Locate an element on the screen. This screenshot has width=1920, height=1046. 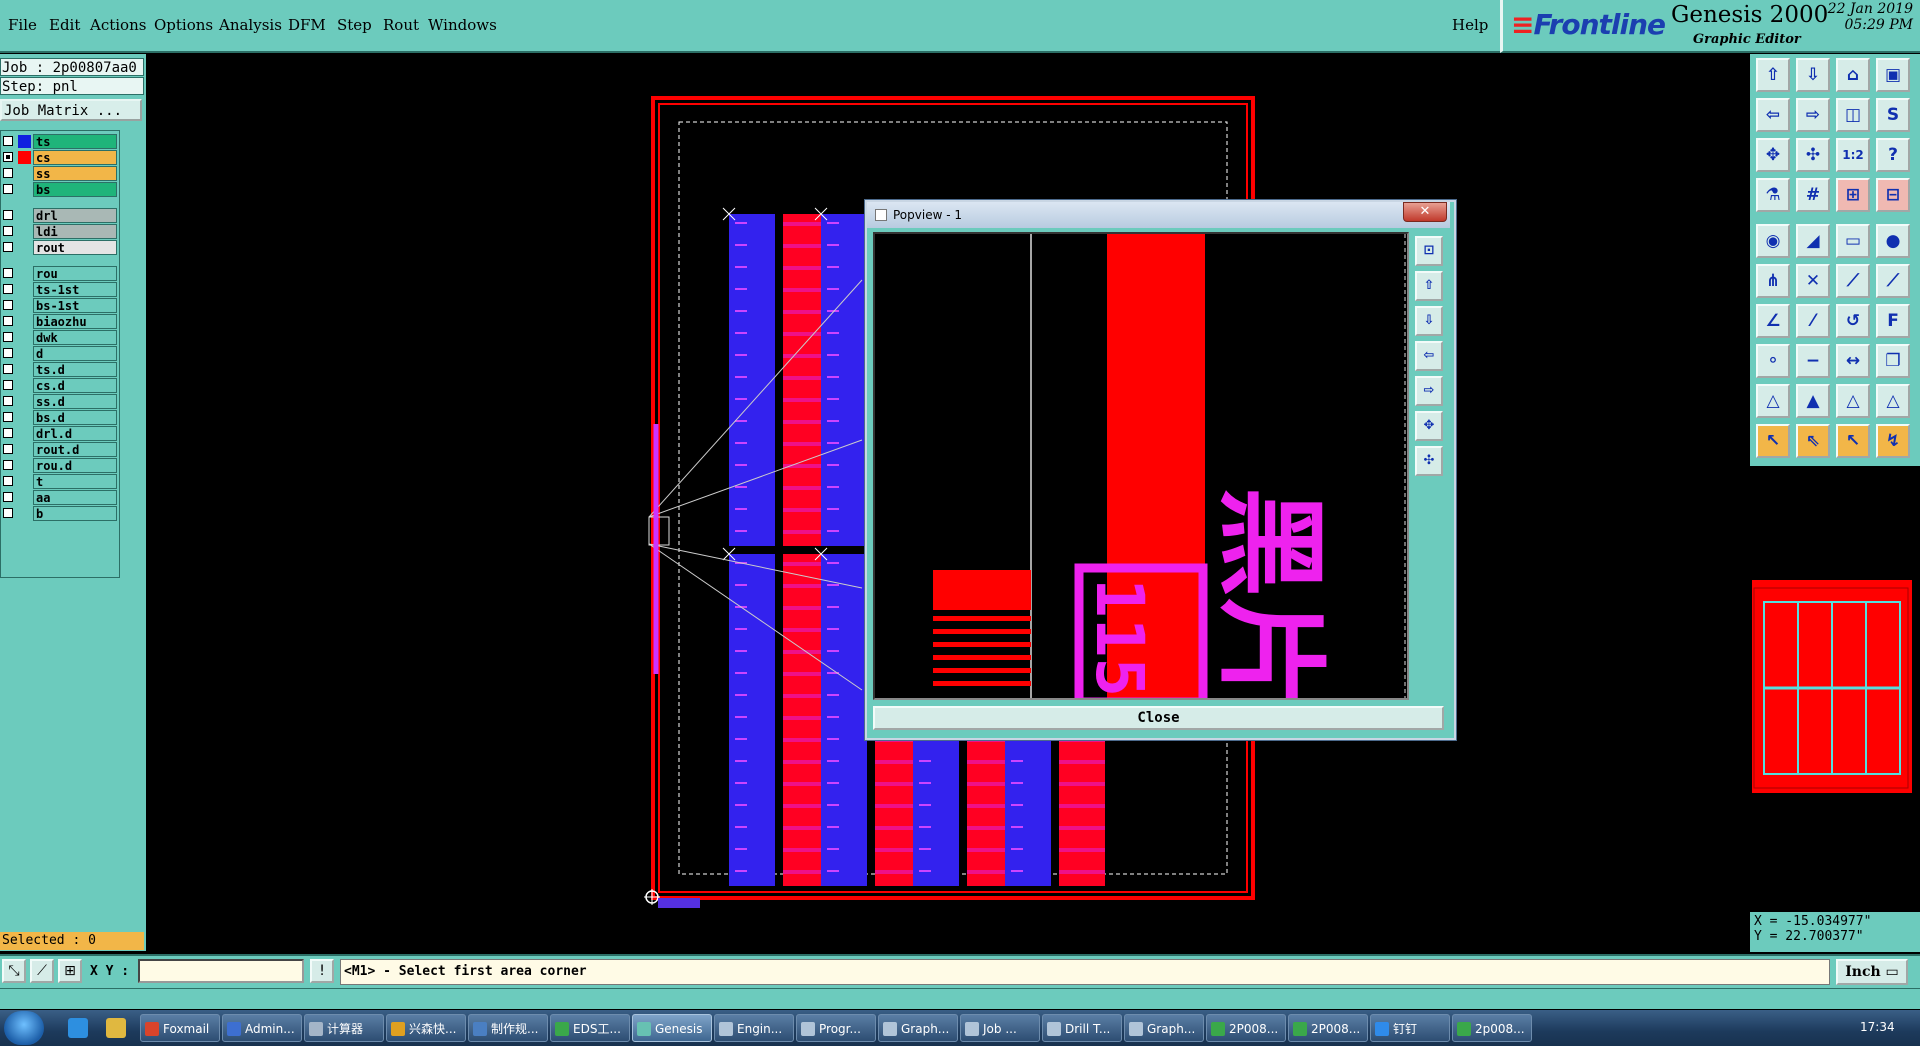
layer-row: rou is located at coordinates (60, 273).